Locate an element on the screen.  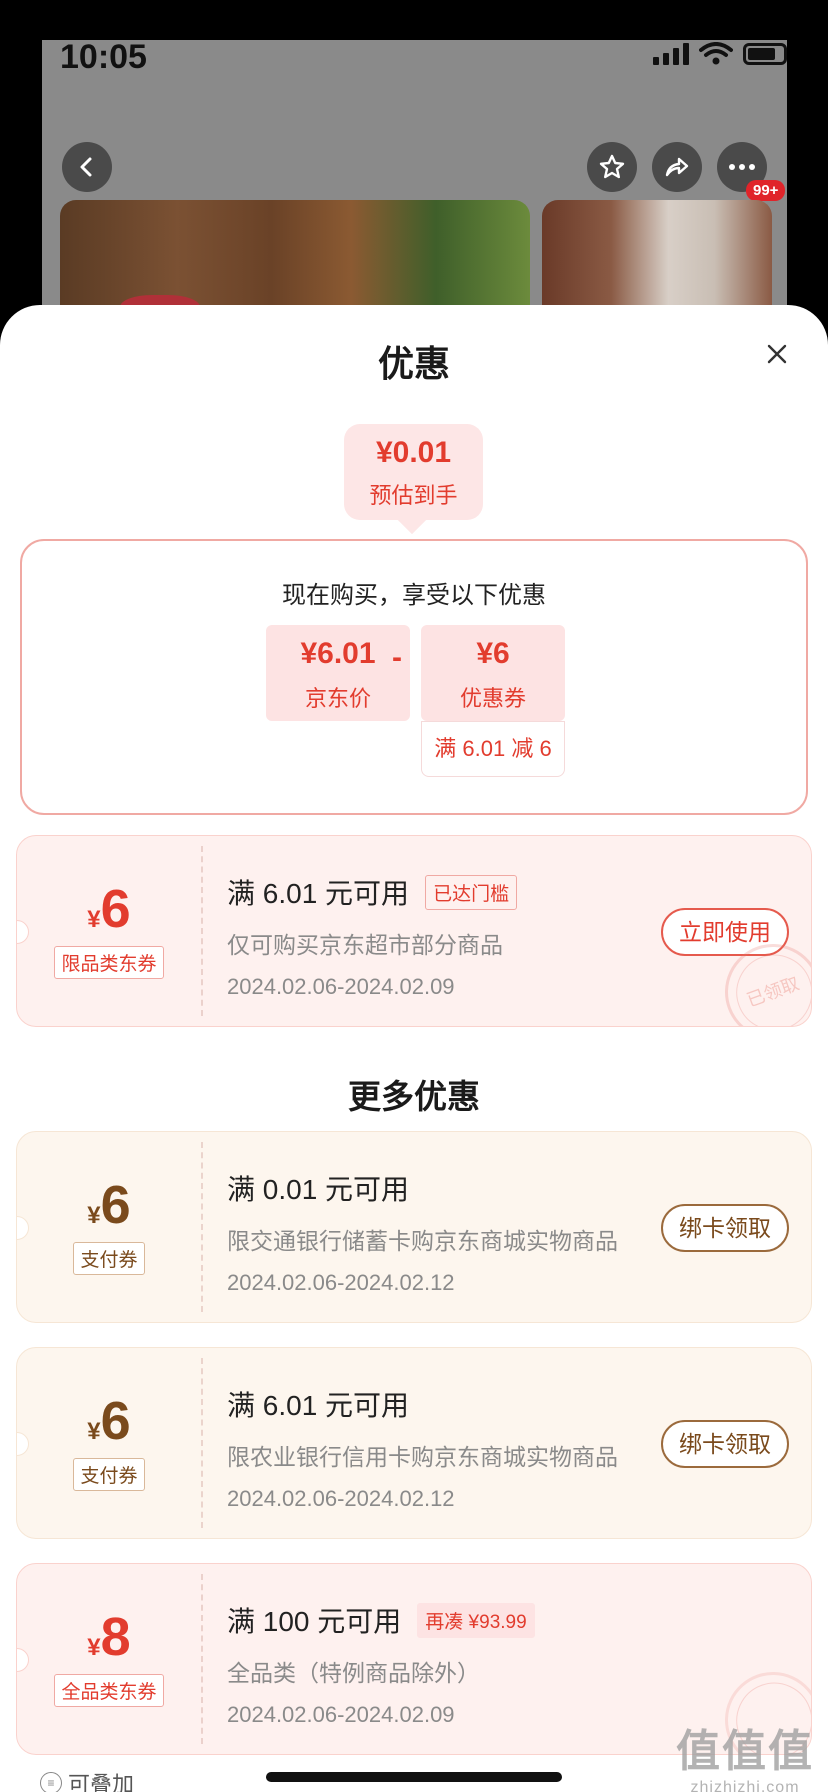
site-watermark: 值值值 zhizhizhi.com is located at coordinates (745, 1753).